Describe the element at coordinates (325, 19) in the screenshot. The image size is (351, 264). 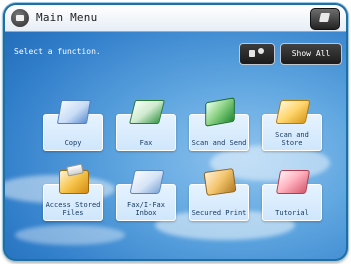
I see `logout-button` at that location.